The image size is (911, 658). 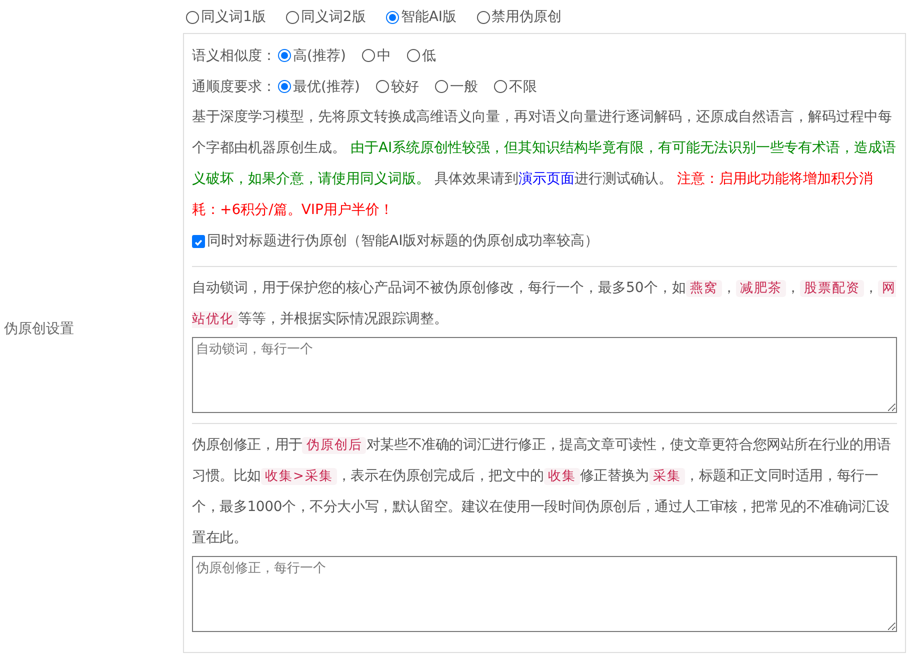 What do you see at coordinates (544, 304) in the screenshot?
I see `lock-words-help-text: 自动锁词，用于保护您的核心产品词不被伪原创修改，每行一个，最多50个，如 燕窝 ， 减肥茶 ， 股票配资 ， 网站优化 等等，并根据实际情况跟踪调整。` at bounding box center [544, 304].